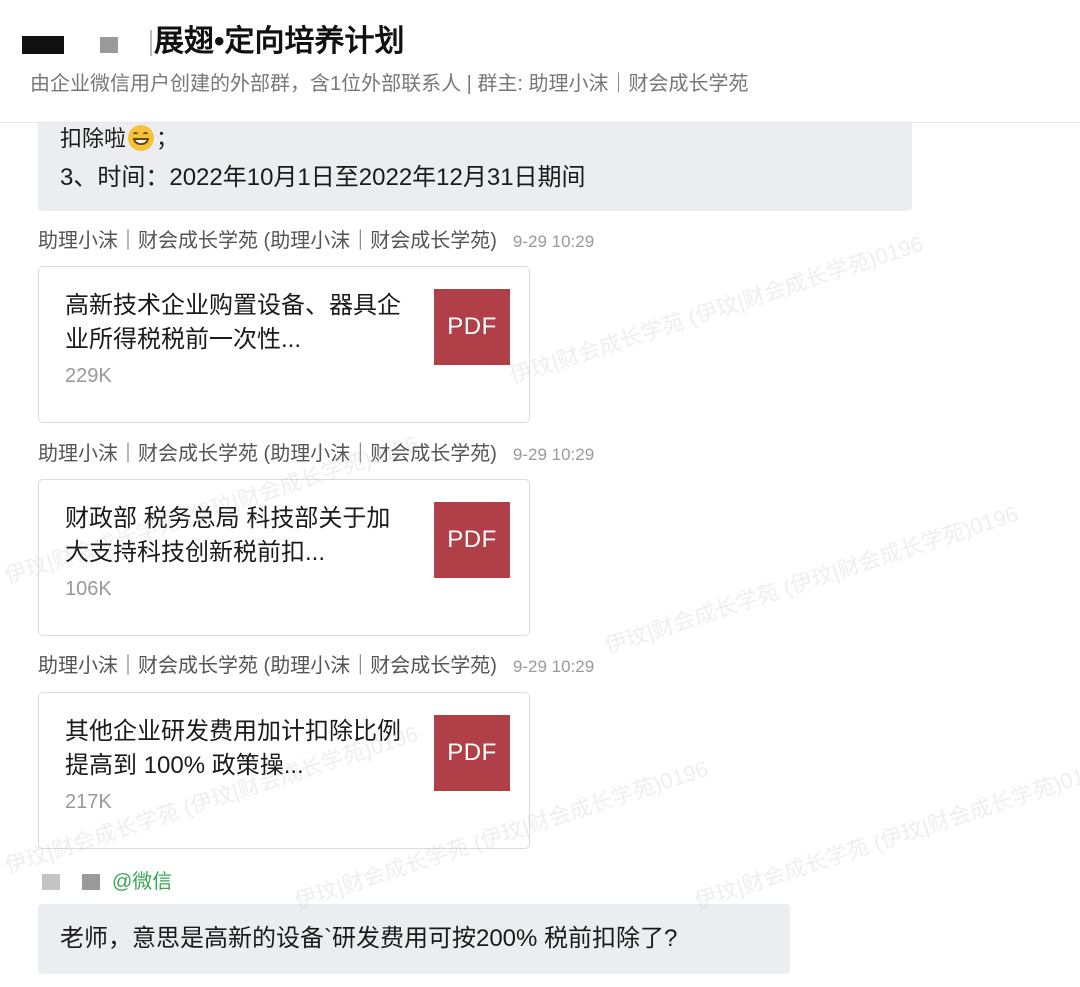  What do you see at coordinates (51, 882) in the screenshot?
I see `redacted-avatar` at bounding box center [51, 882].